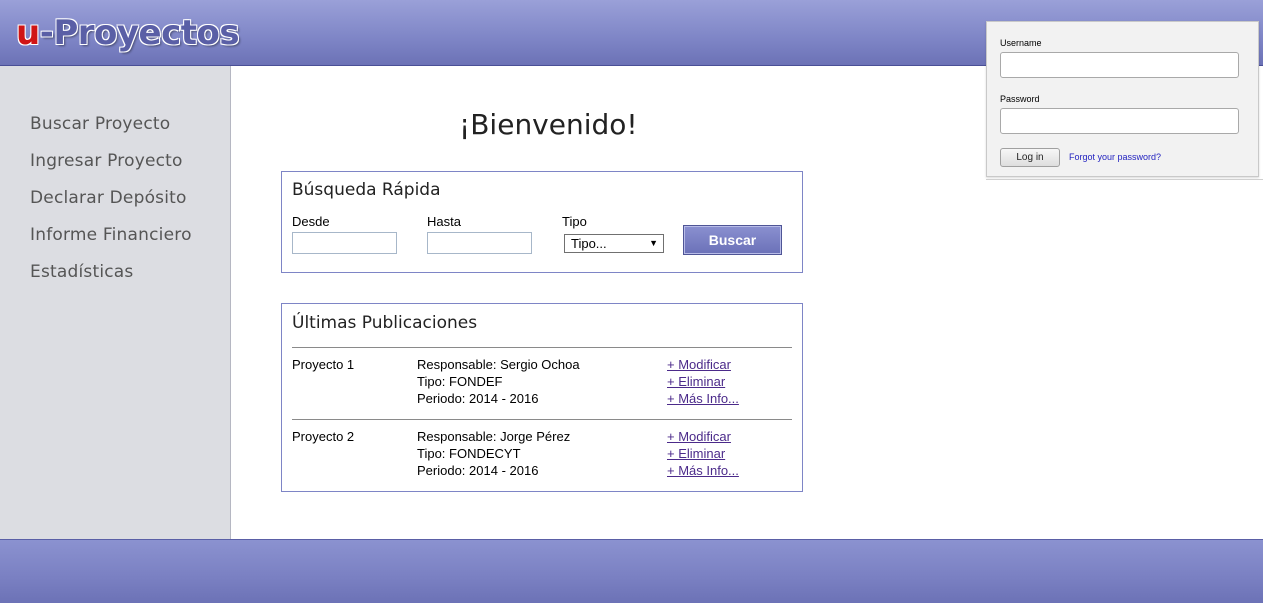 The width and height of the screenshot is (1263, 603). What do you see at coordinates (111, 235) in the screenshot?
I see `sidebar-item-informe-financiero: Informe Financiero` at bounding box center [111, 235].